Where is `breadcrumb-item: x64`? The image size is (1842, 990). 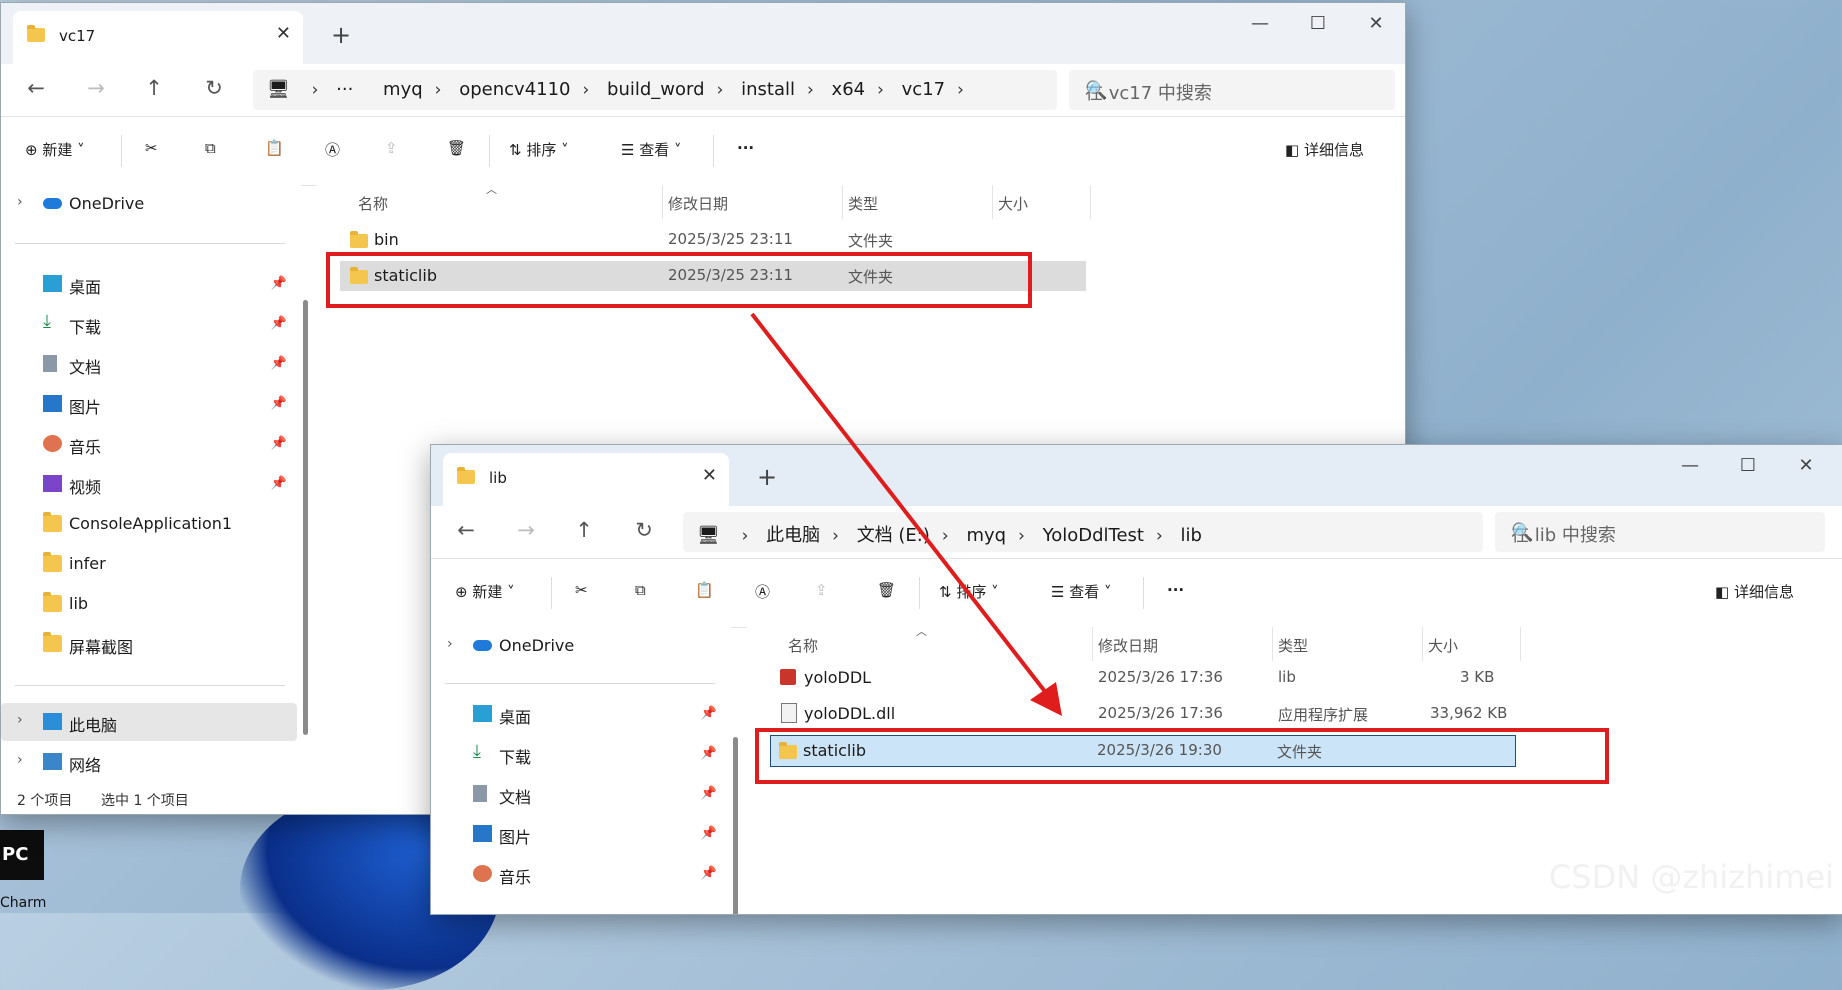 breadcrumb-item: x64 is located at coordinates (849, 89).